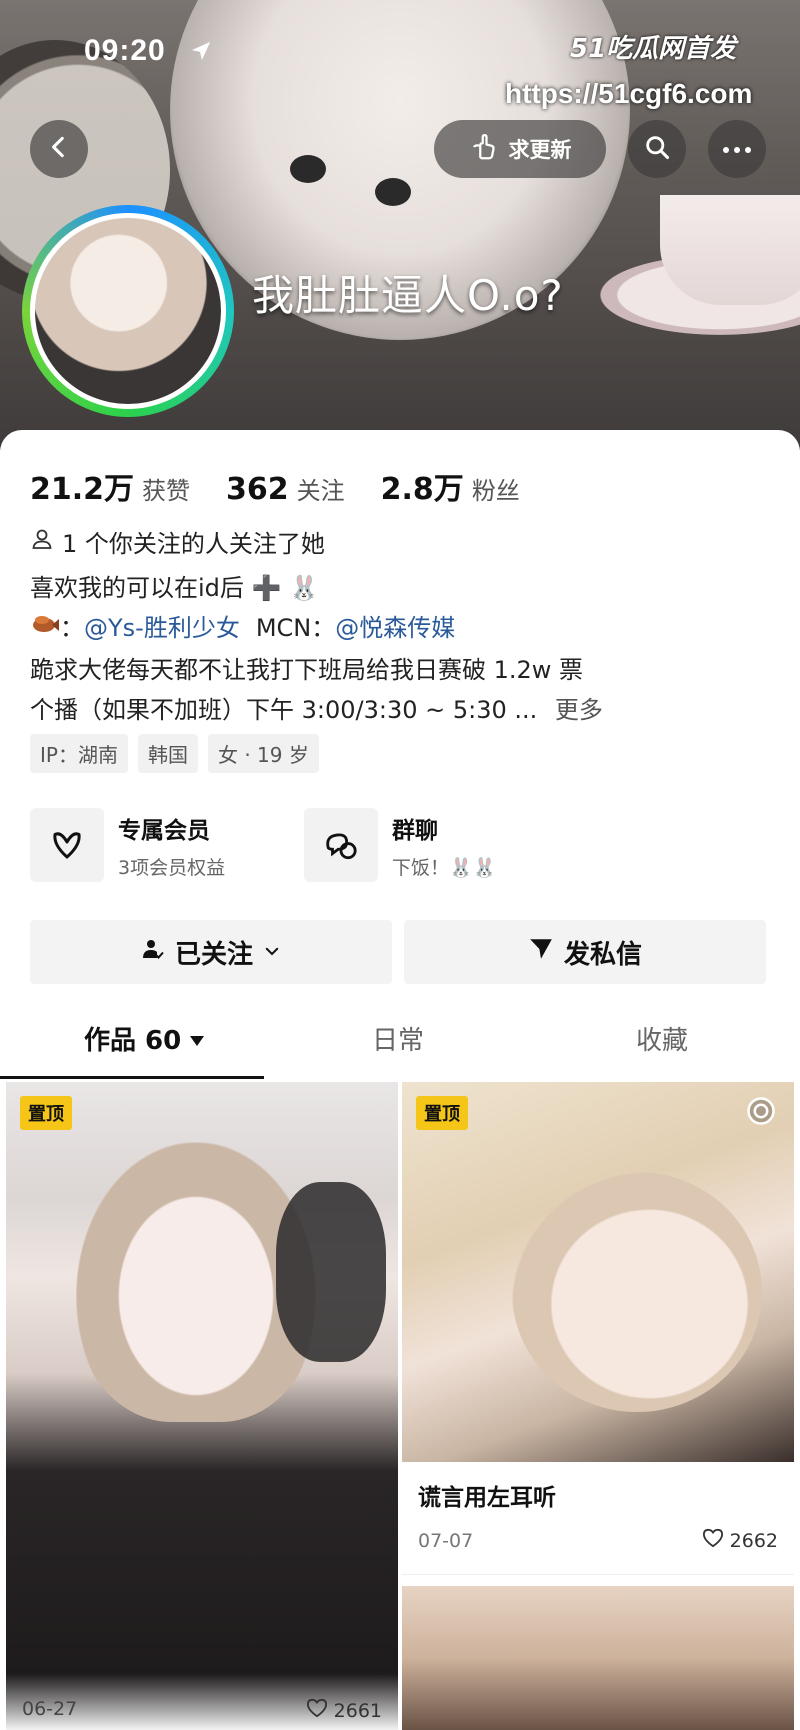  I want to click on status-time: 09:20, so click(125, 50).